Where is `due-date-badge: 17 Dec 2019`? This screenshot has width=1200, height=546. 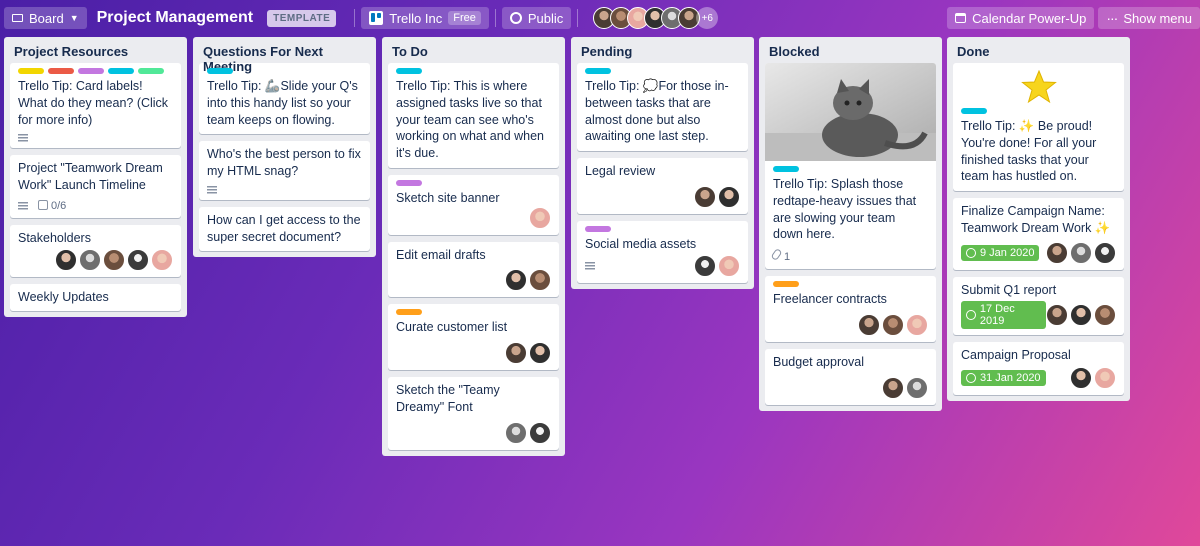
due-date-badge: 17 Dec 2019 is located at coordinates (1003, 315).